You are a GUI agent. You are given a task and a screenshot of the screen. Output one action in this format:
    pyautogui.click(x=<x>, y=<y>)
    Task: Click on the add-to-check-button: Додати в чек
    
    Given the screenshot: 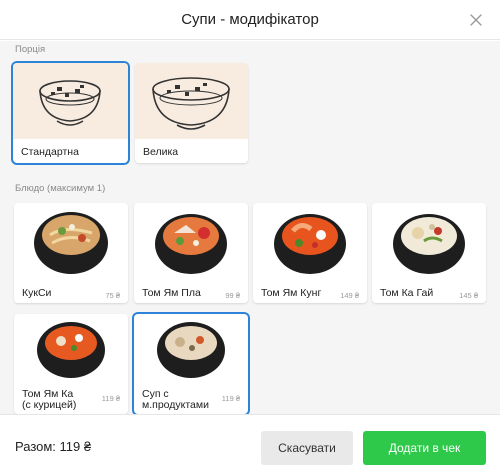 What is the action you would take?
    pyautogui.click(x=424, y=448)
    